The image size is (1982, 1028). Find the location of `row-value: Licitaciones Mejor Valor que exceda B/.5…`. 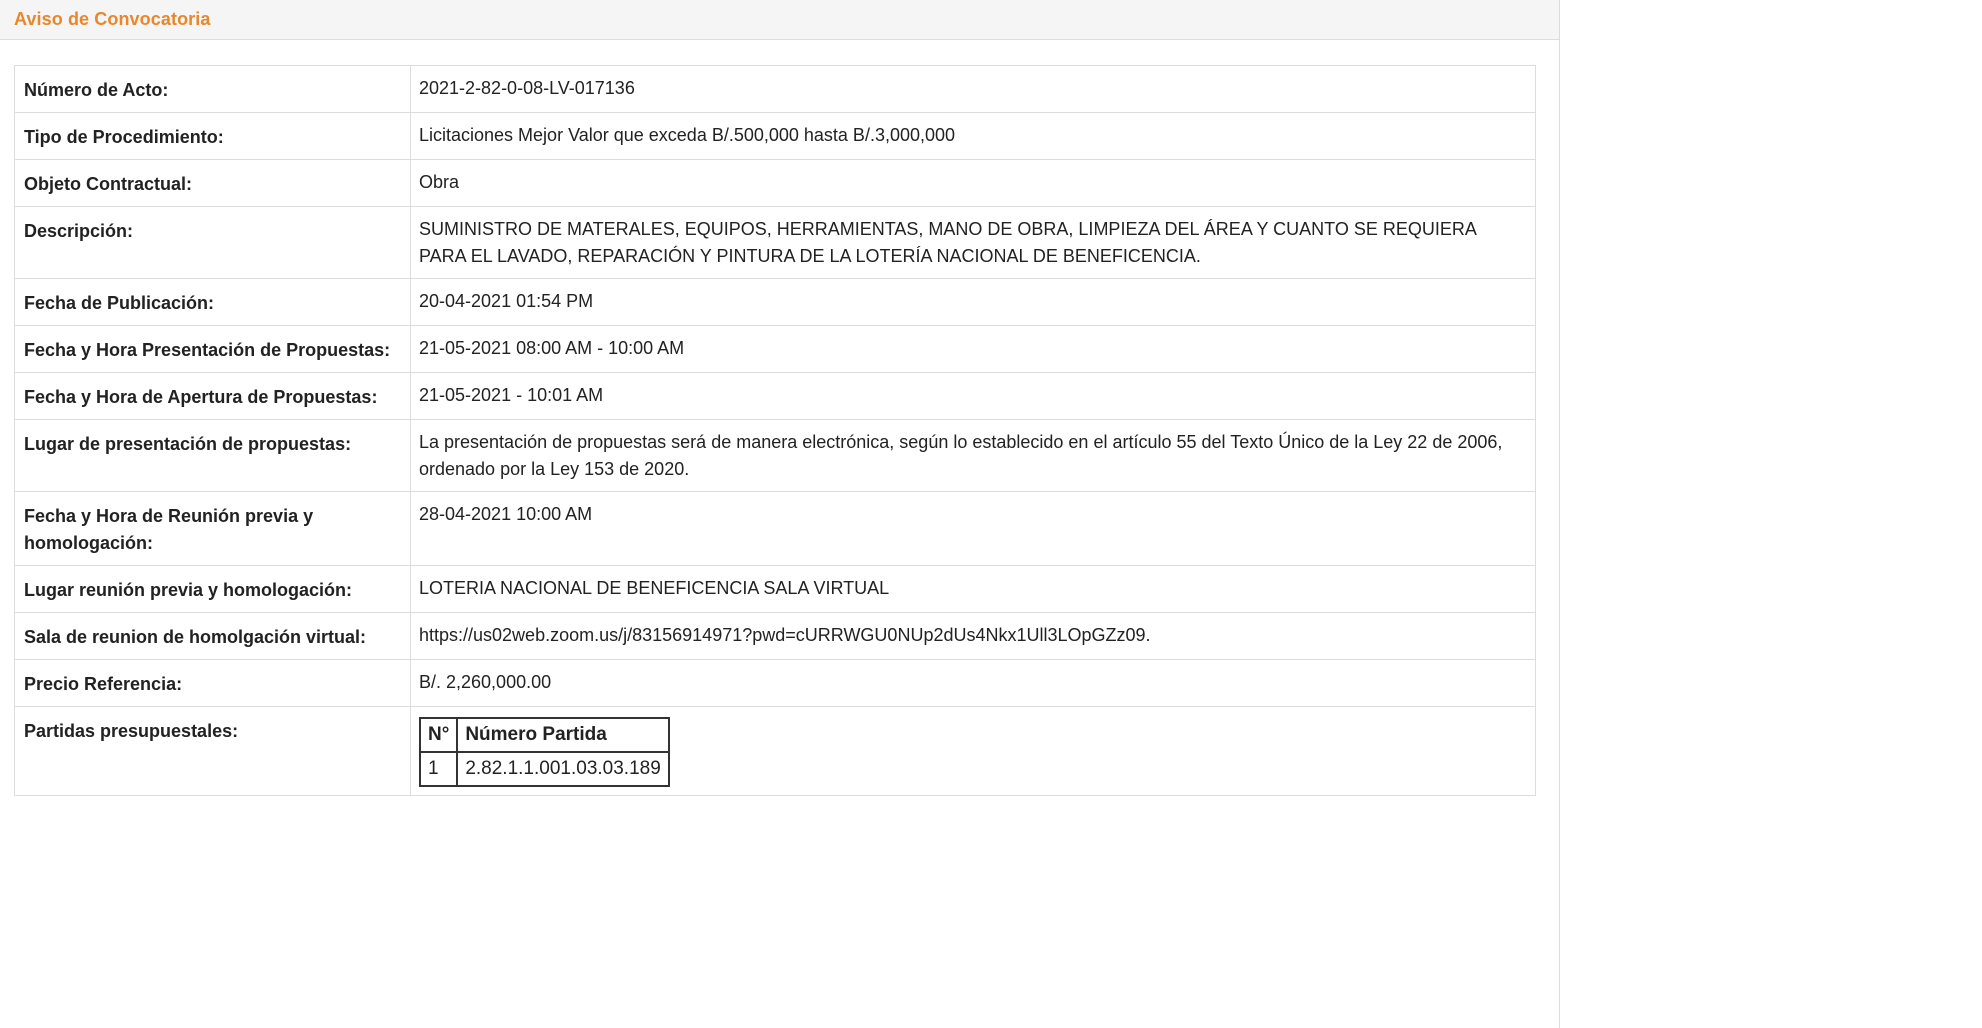

row-value: Licitaciones Mejor Valor que exceda B/.5… is located at coordinates (973, 136).